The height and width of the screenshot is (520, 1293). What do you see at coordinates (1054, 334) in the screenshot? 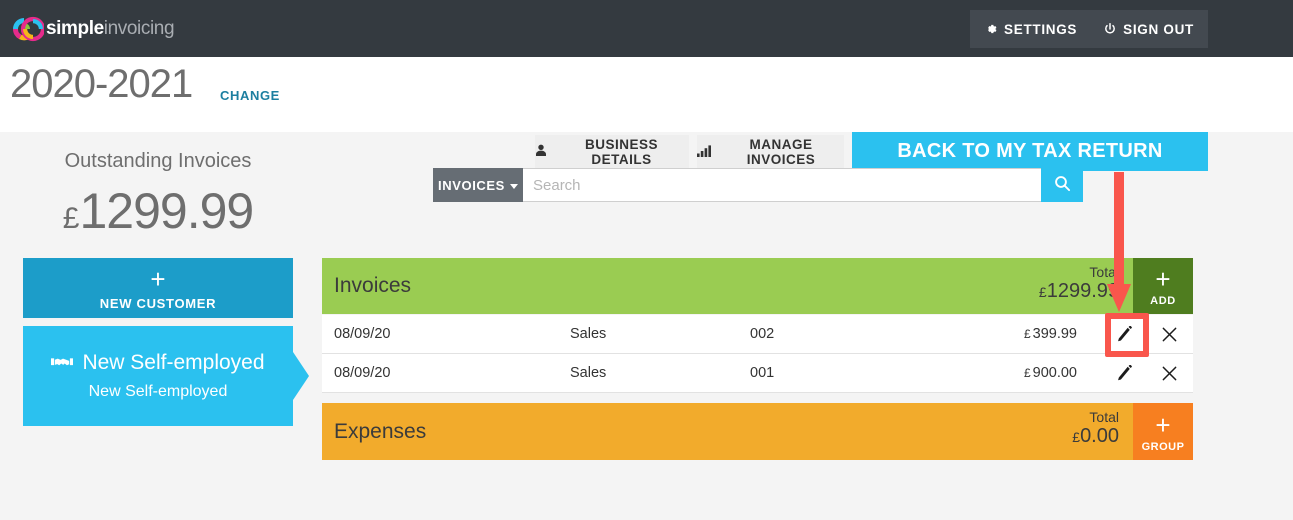
I see `invoice-amount-value: 399.99` at bounding box center [1054, 334].